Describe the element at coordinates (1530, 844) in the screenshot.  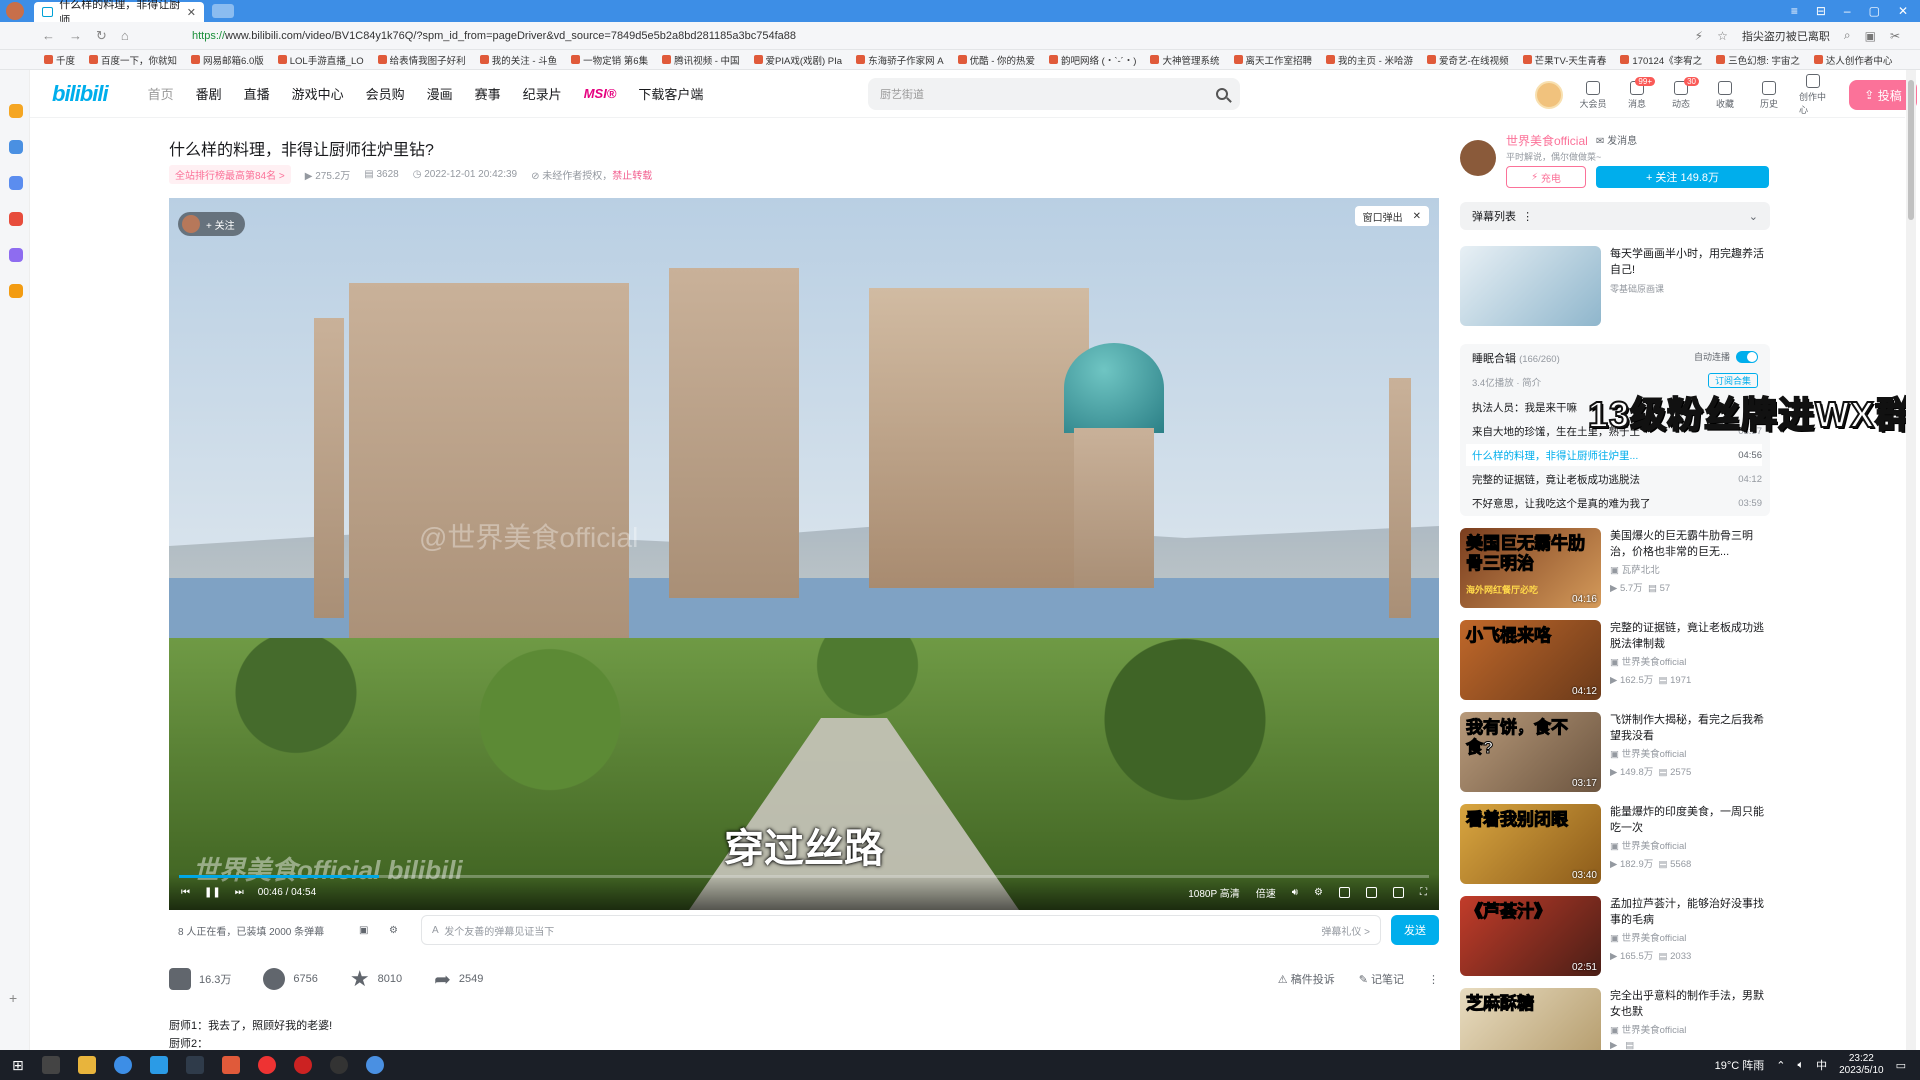
I see `rec-thumbnail: 看着我别闭眼 03:40` at that location.